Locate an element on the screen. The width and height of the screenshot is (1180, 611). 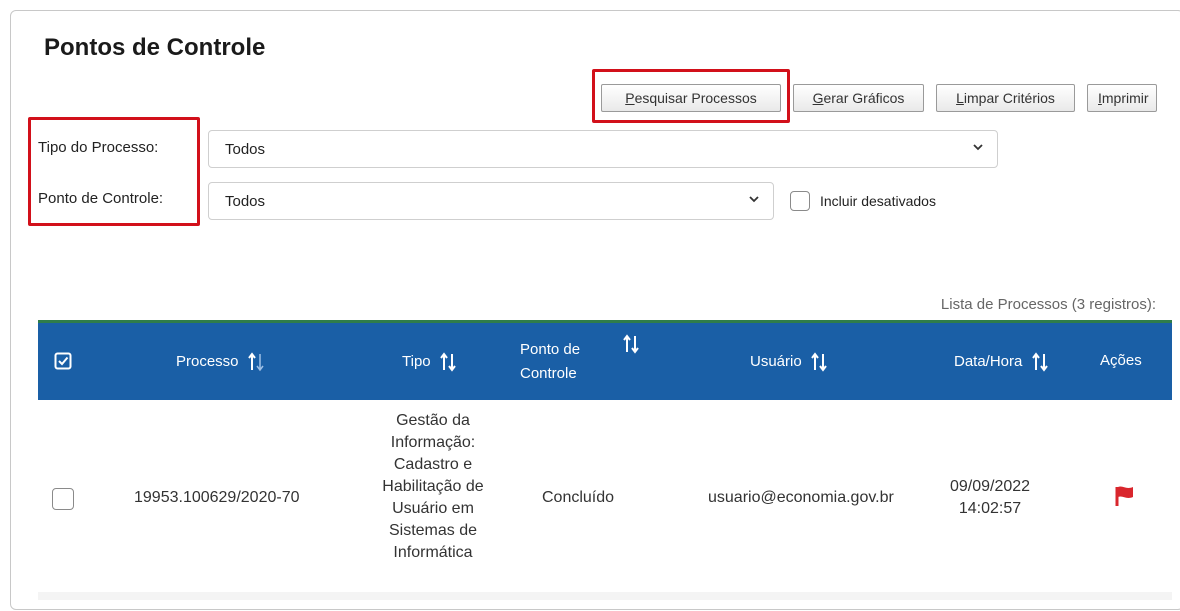
column-header-ponto: Ponto de Controle is located at coordinates (550, 362).